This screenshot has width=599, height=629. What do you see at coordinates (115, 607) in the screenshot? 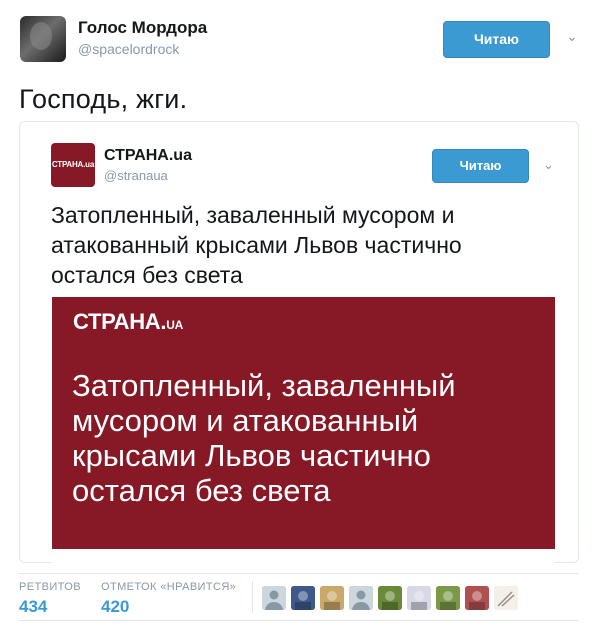
I see `likes-count: 420` at bounding box center [115, 607].